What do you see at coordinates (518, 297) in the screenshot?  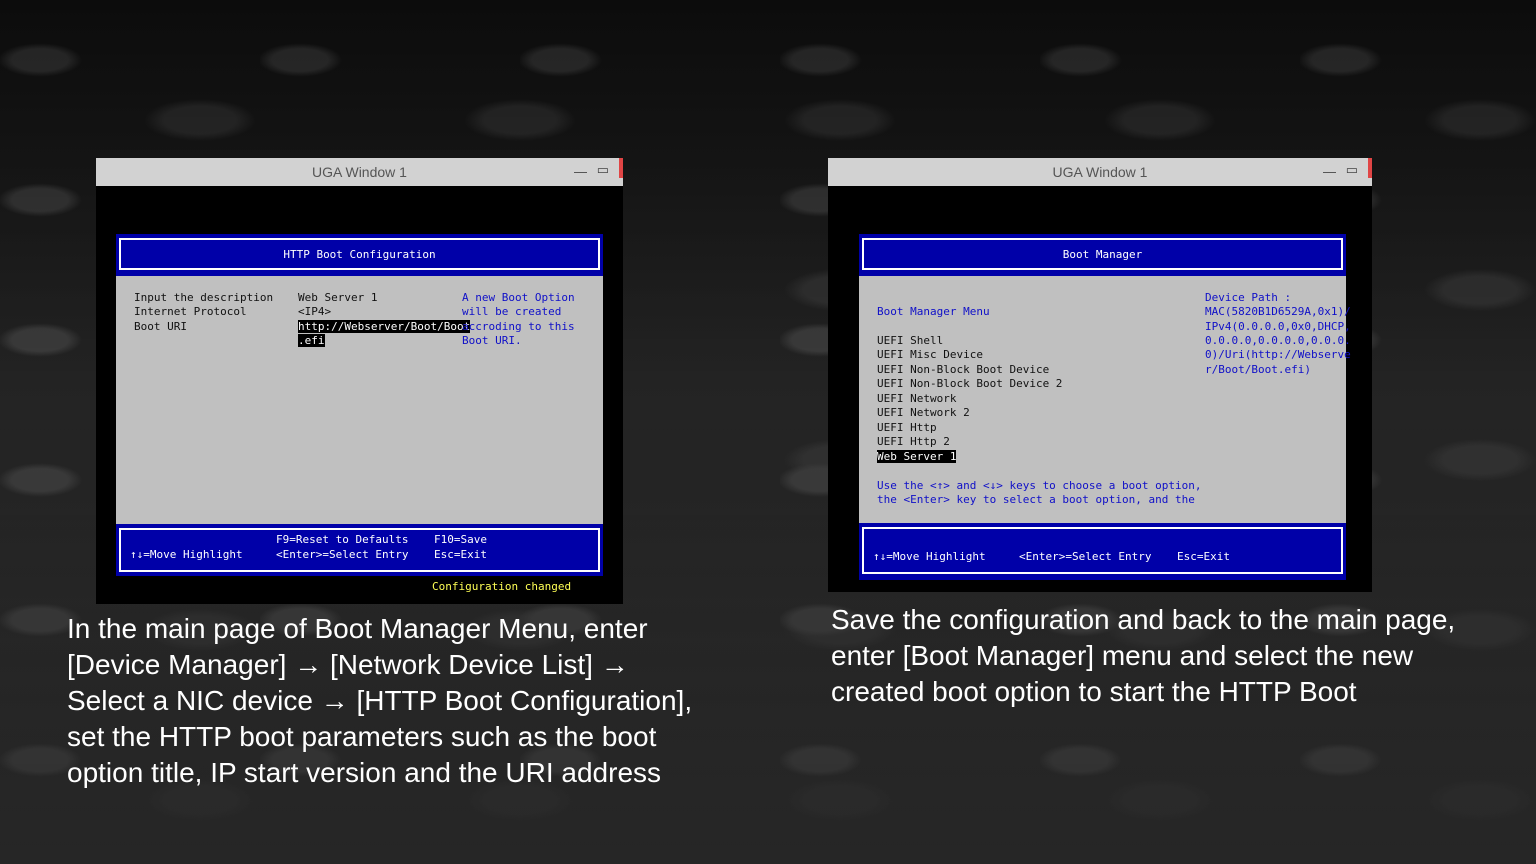 I see `help-text-line: A new Boot Option` at bounding box center [518, 297].